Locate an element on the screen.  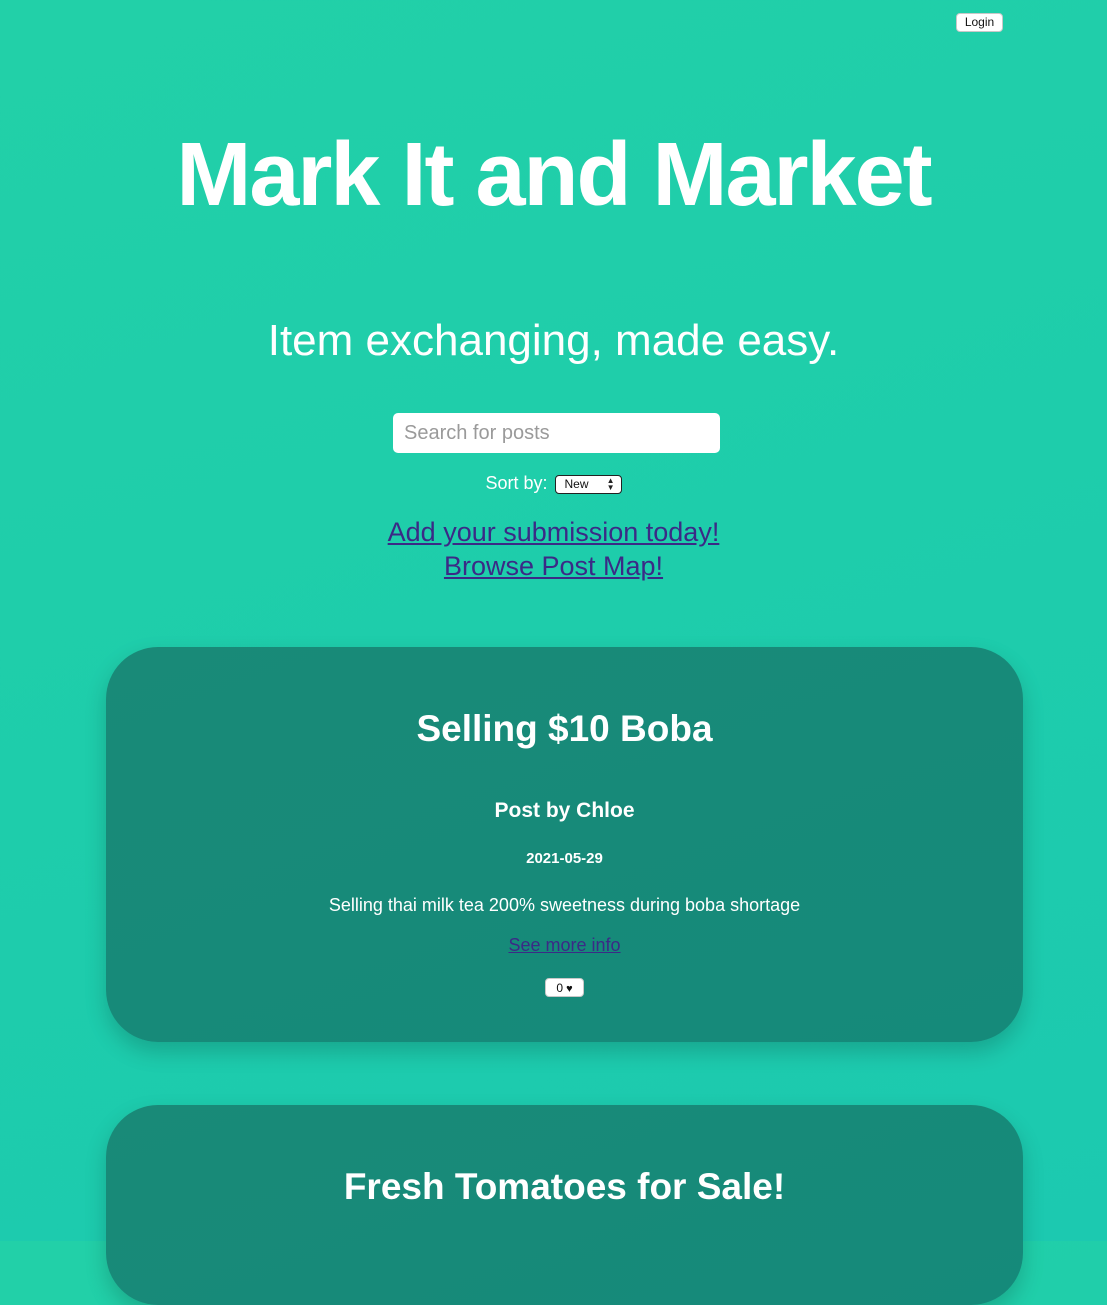
sort-select: New ▲ ▼ is located at coordinates (588, 484).